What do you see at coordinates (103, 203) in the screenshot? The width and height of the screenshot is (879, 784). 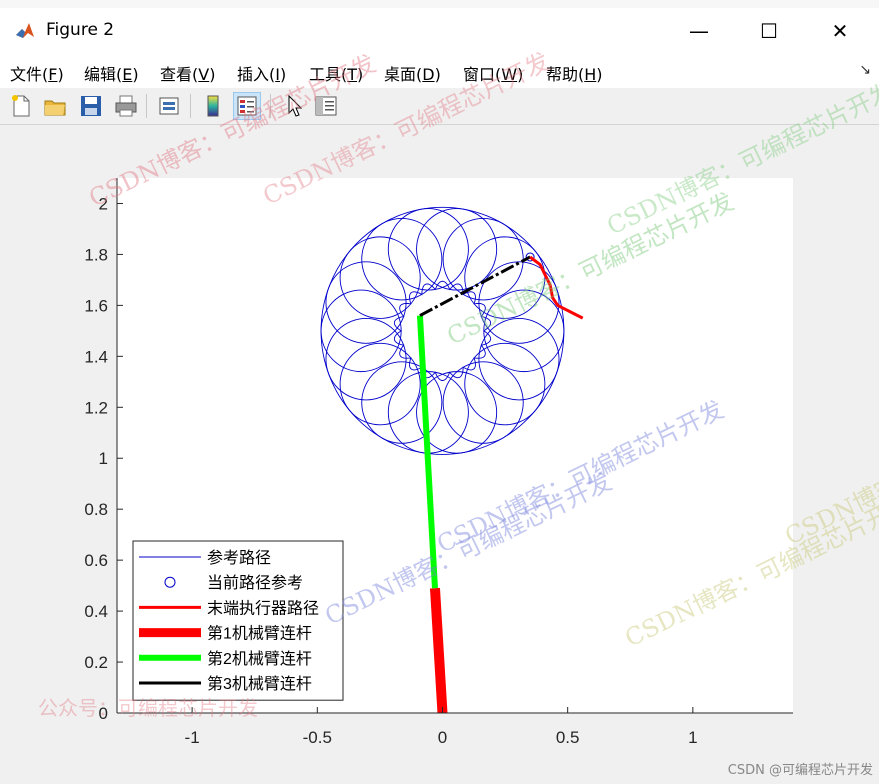 I see `y-tick-label: 2` at bounding box center [103, 203].